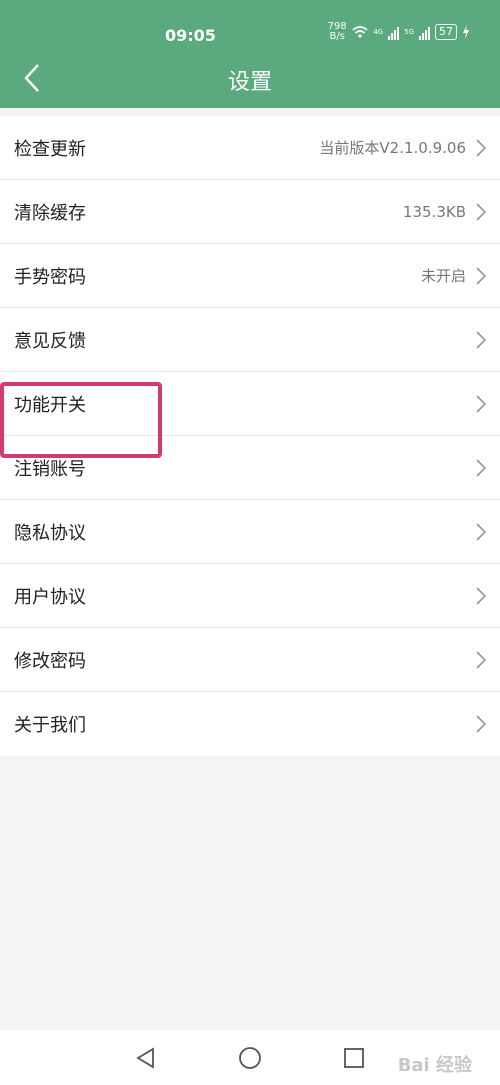  Describe the element at coordinates (250, 532) in the screenshot. I see `settings-item-privacy-policy: 隐私协议` at that location.